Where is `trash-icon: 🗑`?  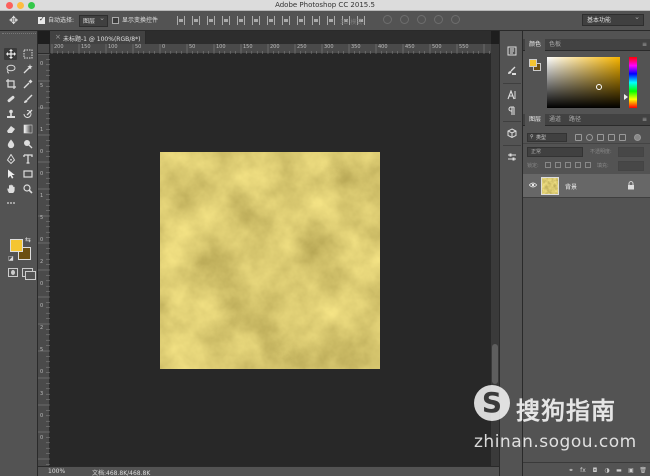
trash-icon: 🗑 is located at coordinates (643, 470).